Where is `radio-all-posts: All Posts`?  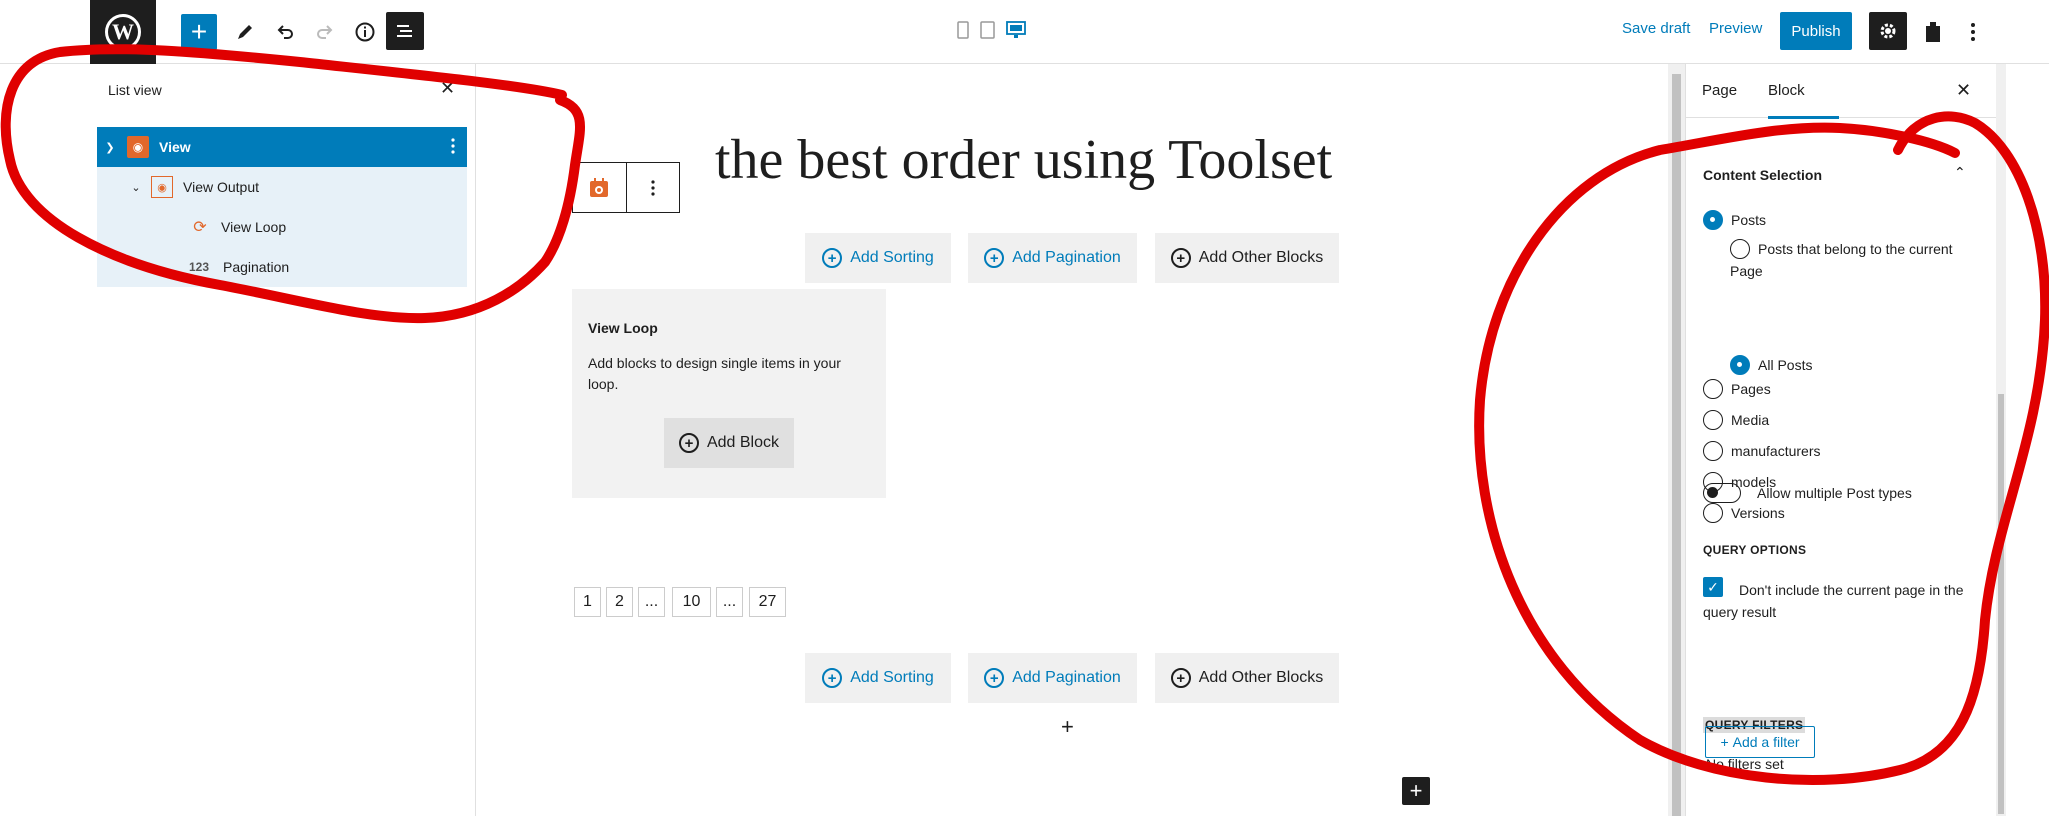 radio-all-posts: All Posts is located at coordinates (1771, 365).